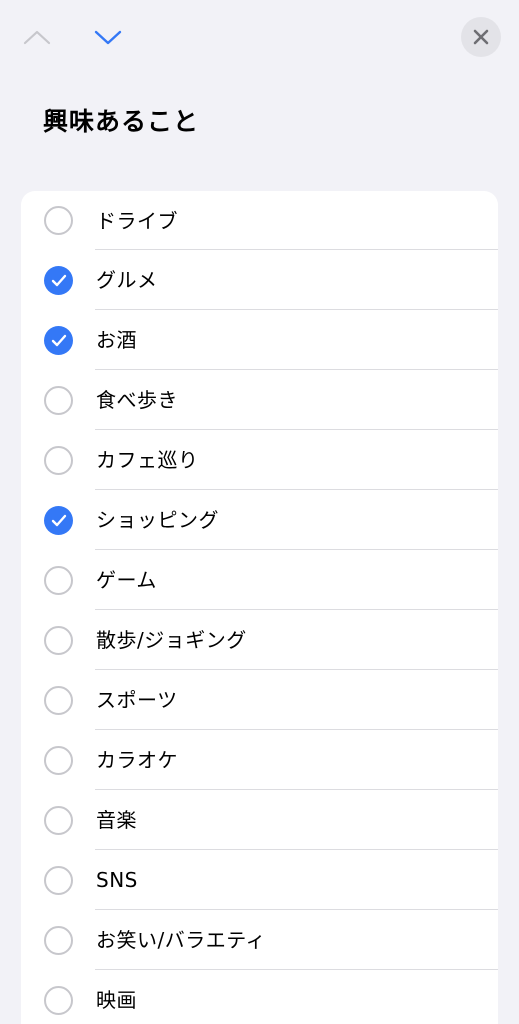  I want to click on list-item-label: 映画, so click(116, 1000).